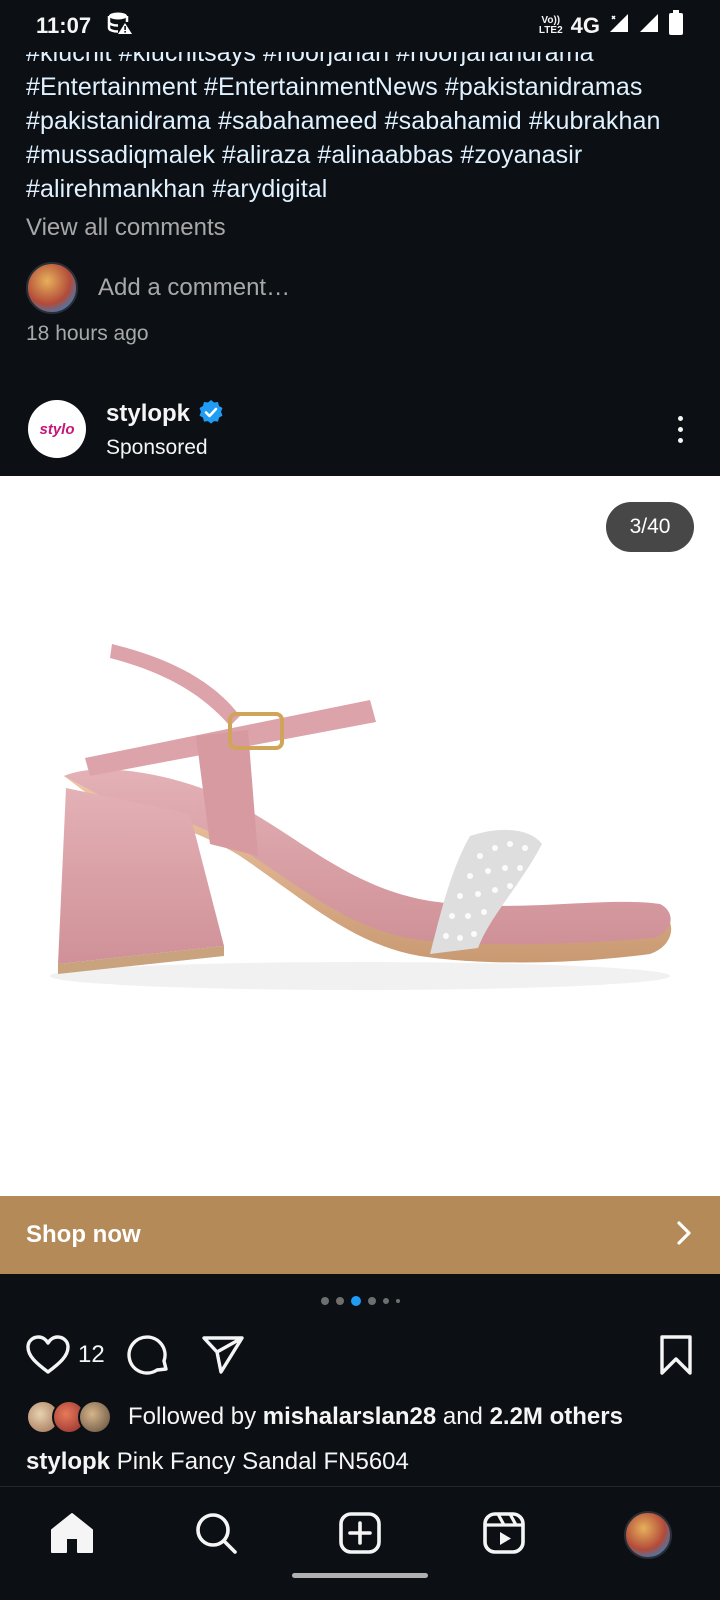 Image resolution: width=720 pixels, height=1600 pixels. I want to click on status-bar: 11:07 Vo)) LTE2 4G, so click(360, 26).